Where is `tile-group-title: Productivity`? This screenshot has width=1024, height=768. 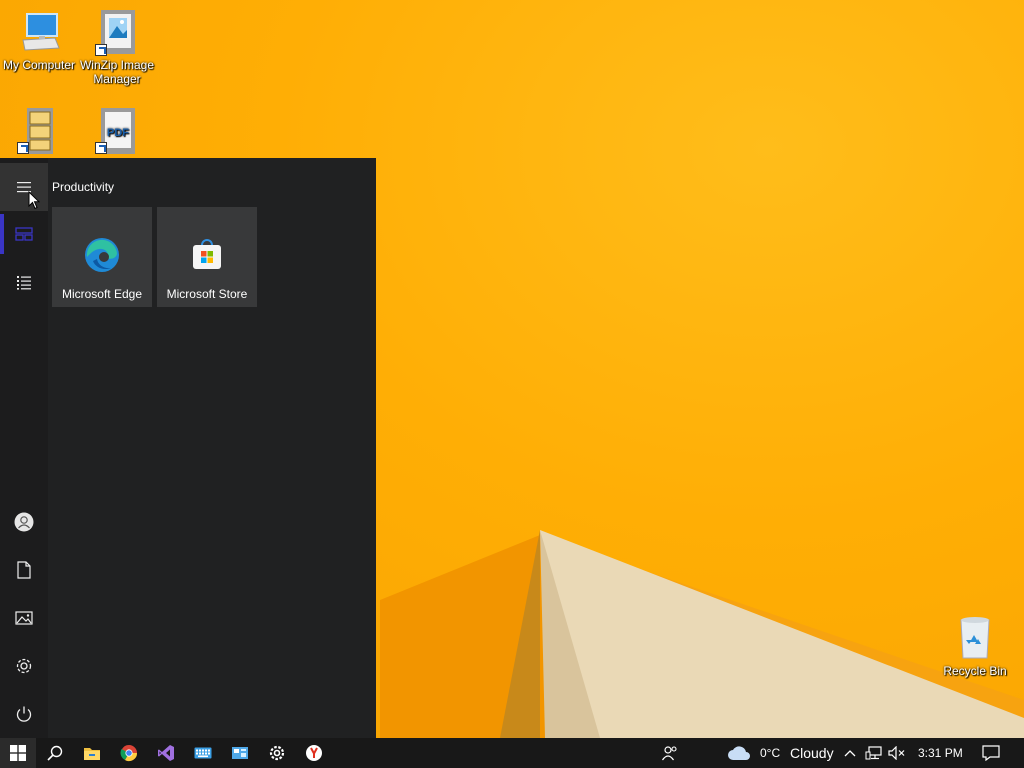
tile-group-title: Productivity is located at coordinates (83, 187).